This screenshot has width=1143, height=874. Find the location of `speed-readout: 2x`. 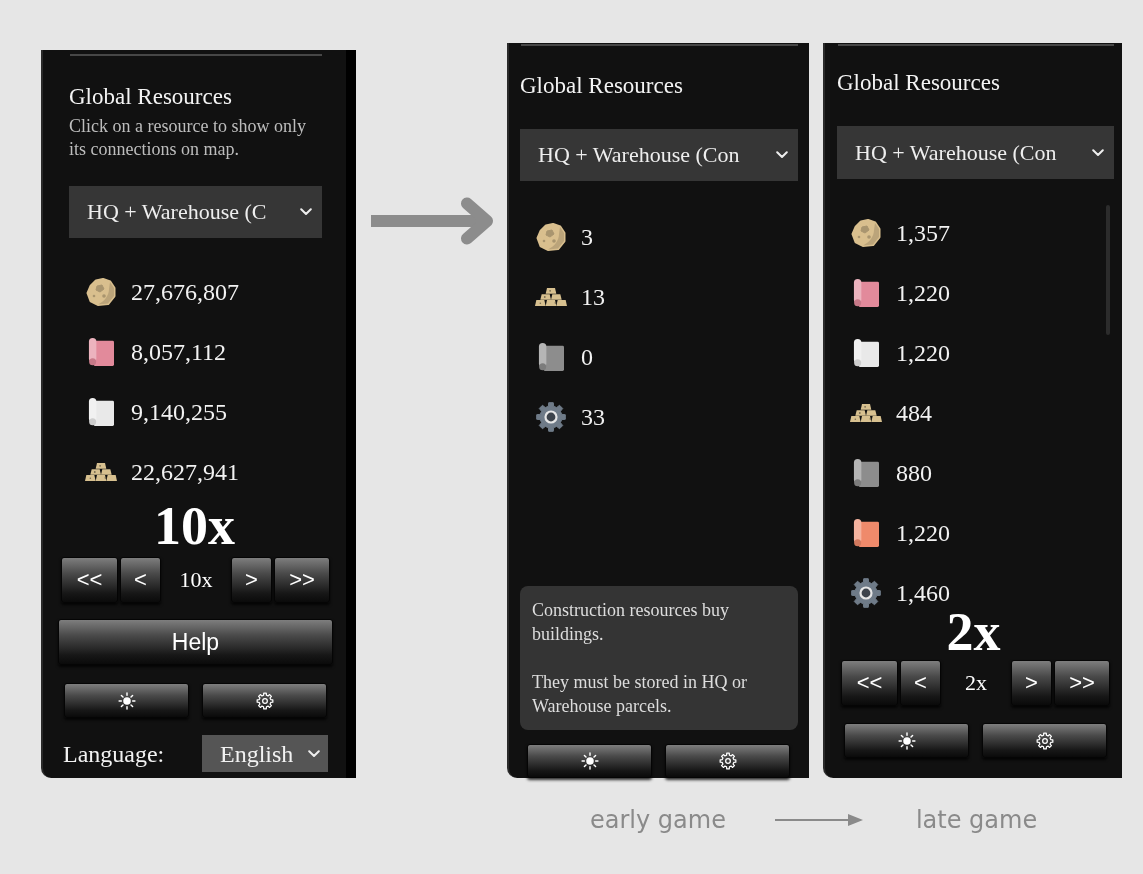

speed-readout: 2x is located at coordinates (976, 683).